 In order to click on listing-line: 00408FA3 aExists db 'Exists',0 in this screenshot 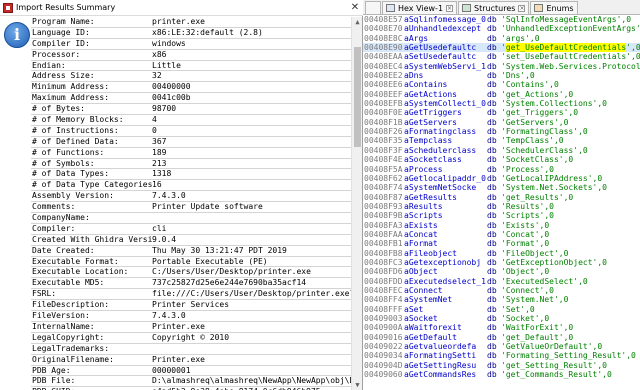, I will do `click(501, 225)`.